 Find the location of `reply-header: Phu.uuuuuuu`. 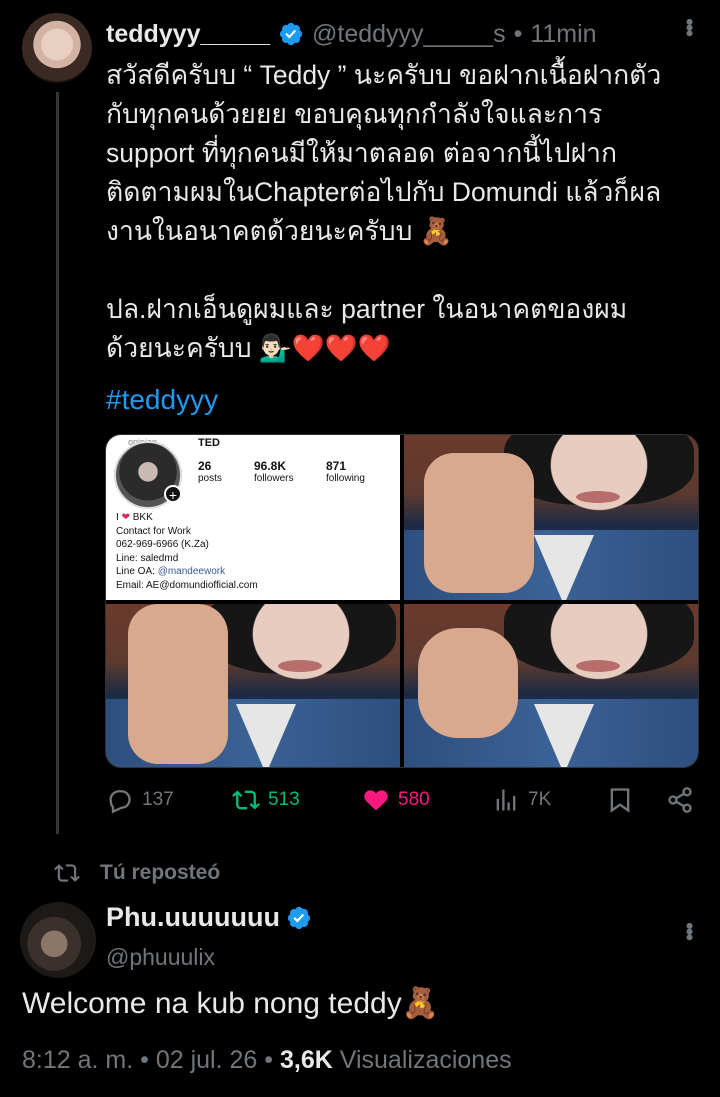

reply-header: Phu.uuuuuuu is located at coordinates (209, 917).